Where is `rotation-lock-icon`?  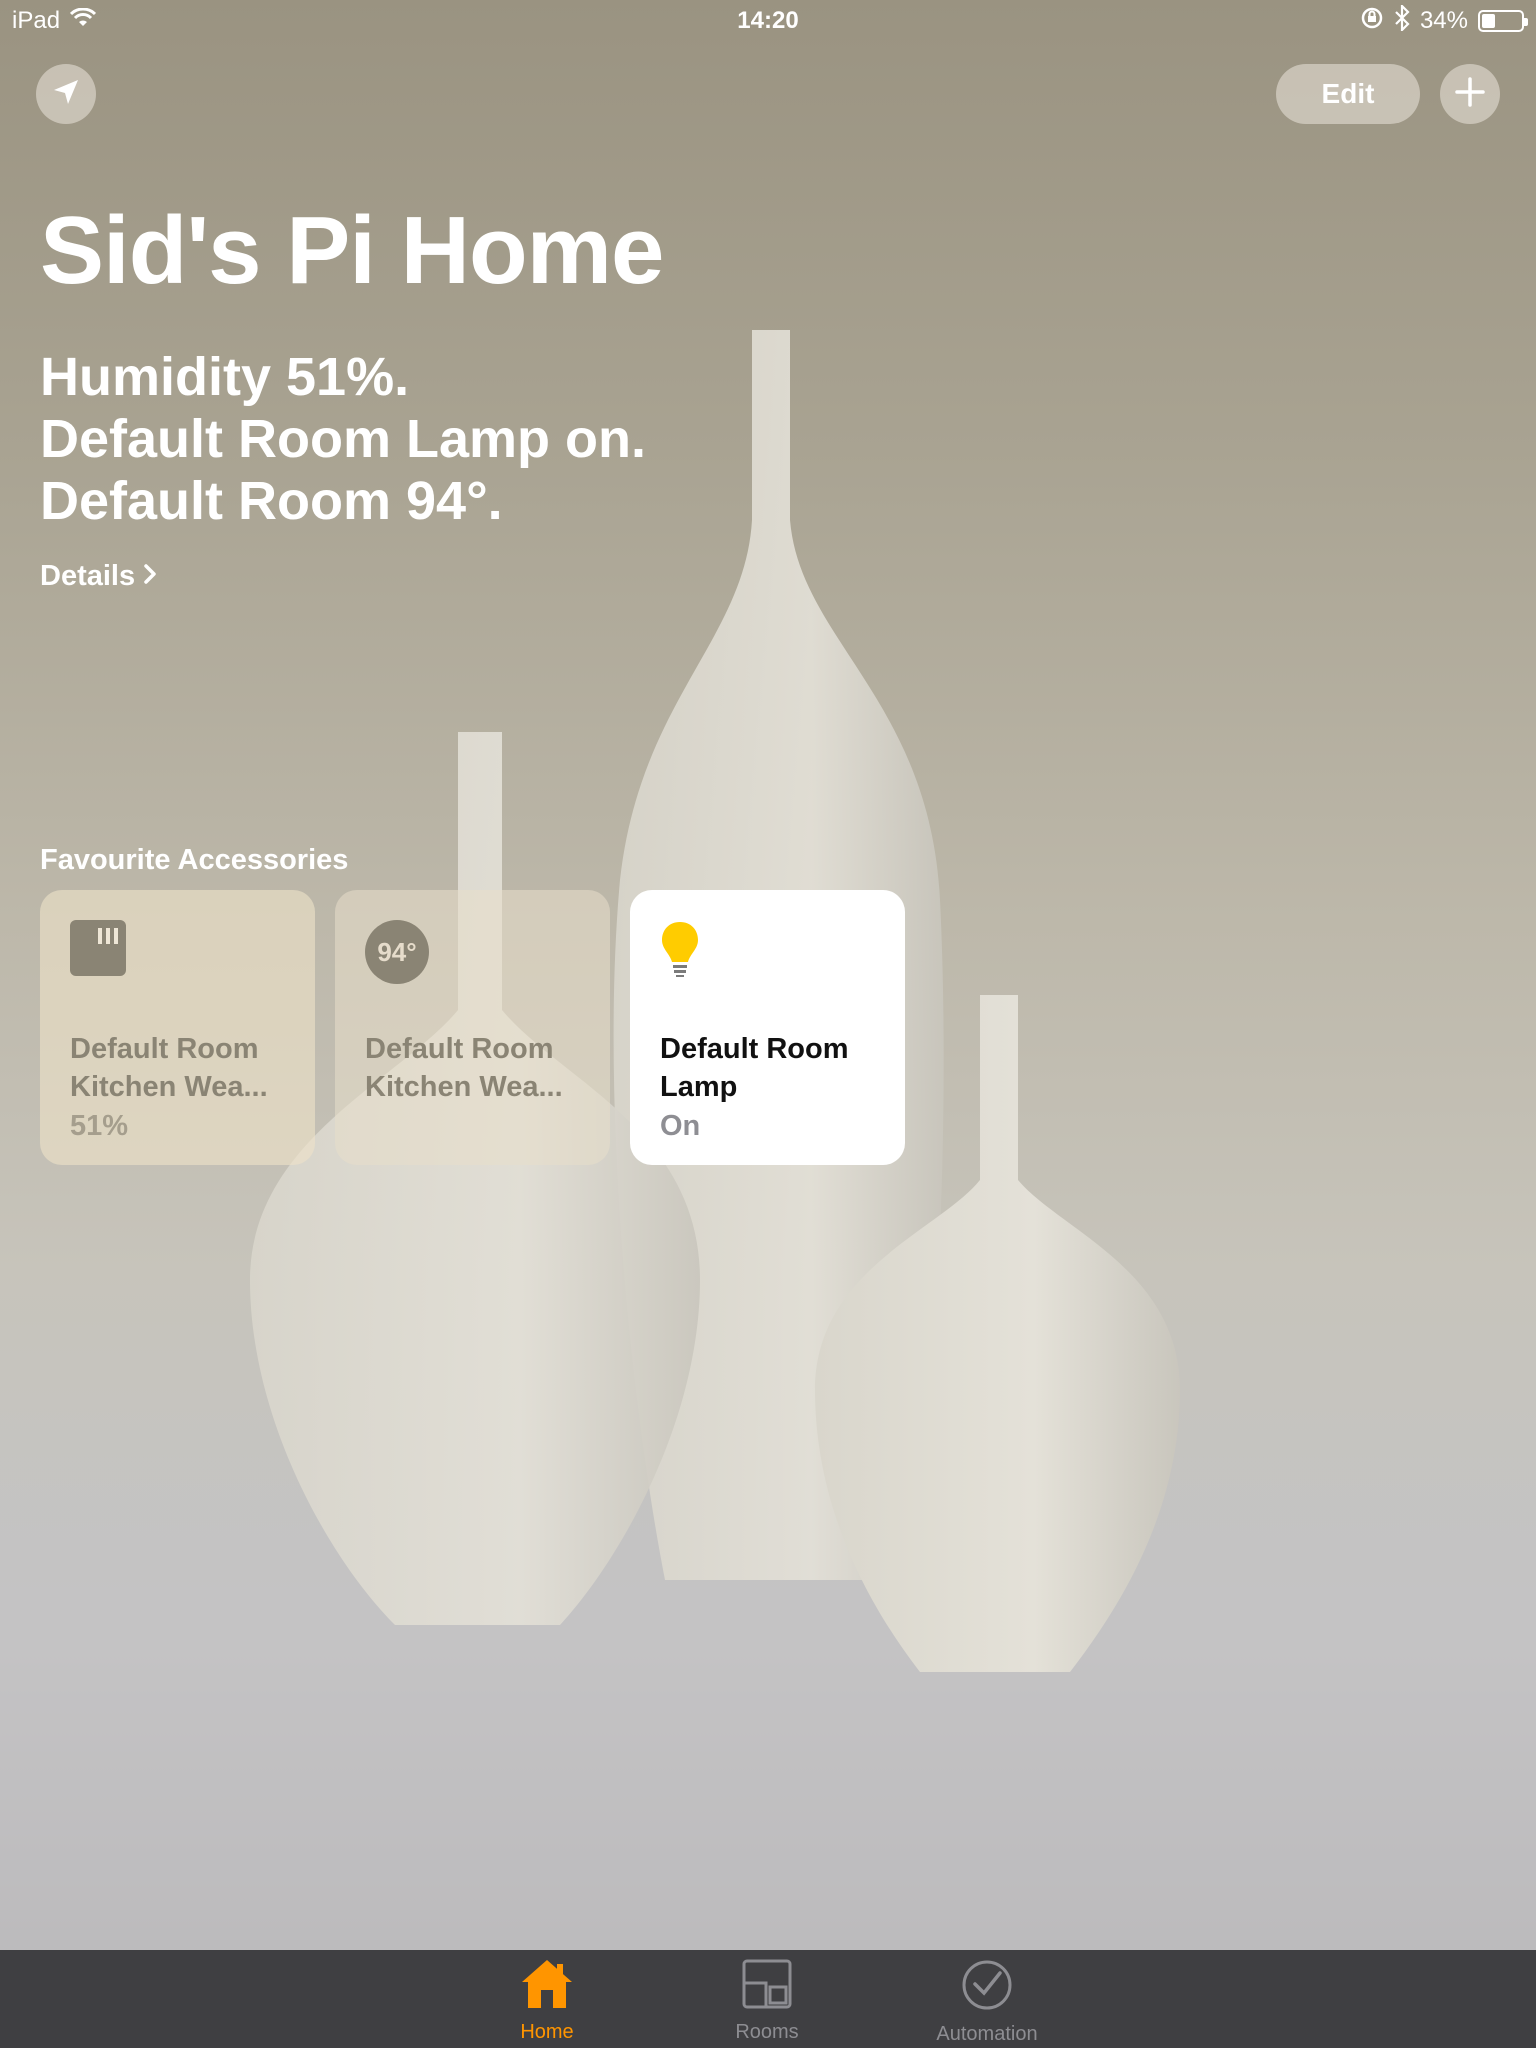 rotation-lock-icon is located at coordinates (1372, 21).